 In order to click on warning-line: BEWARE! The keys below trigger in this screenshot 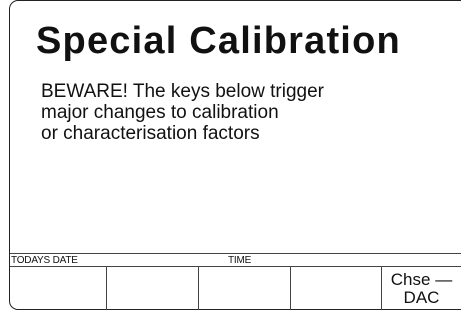, I will do `click(182, 91)`.